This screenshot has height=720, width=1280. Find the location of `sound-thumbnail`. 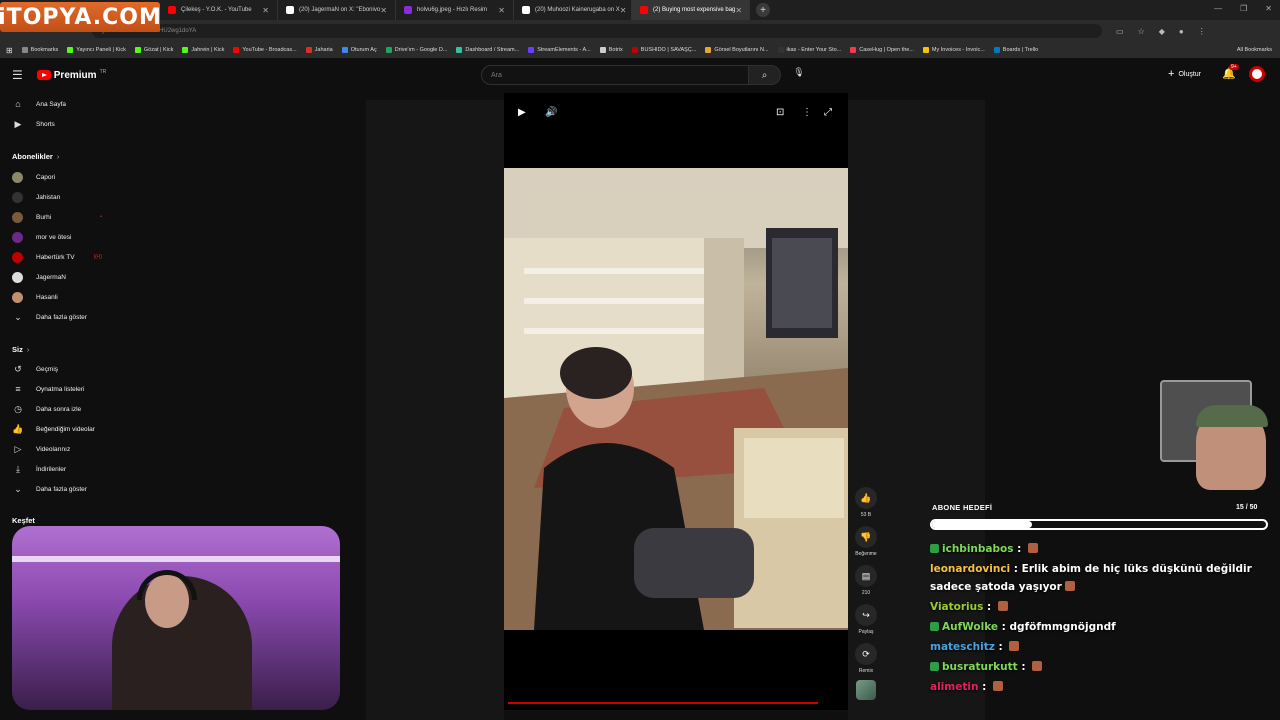

sound-thumbnail is located at coordinates (866, 690).